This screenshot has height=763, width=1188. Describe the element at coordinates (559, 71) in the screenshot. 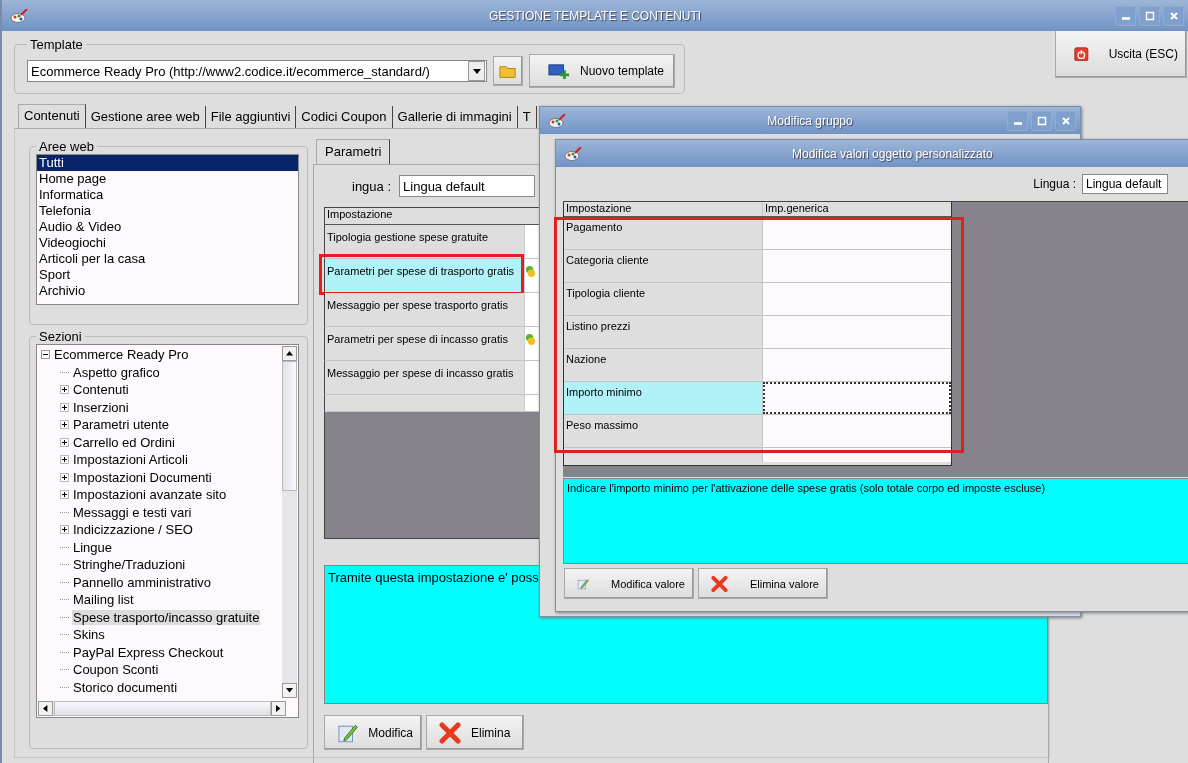

I see `monitor-add-icon` at that location.